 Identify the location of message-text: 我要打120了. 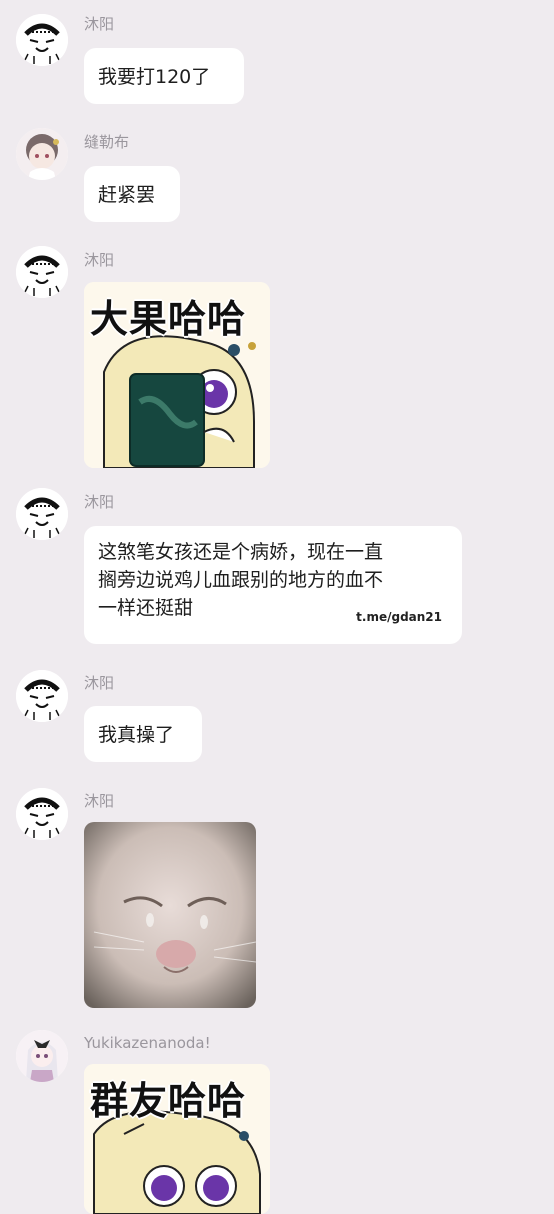
(154, 77).